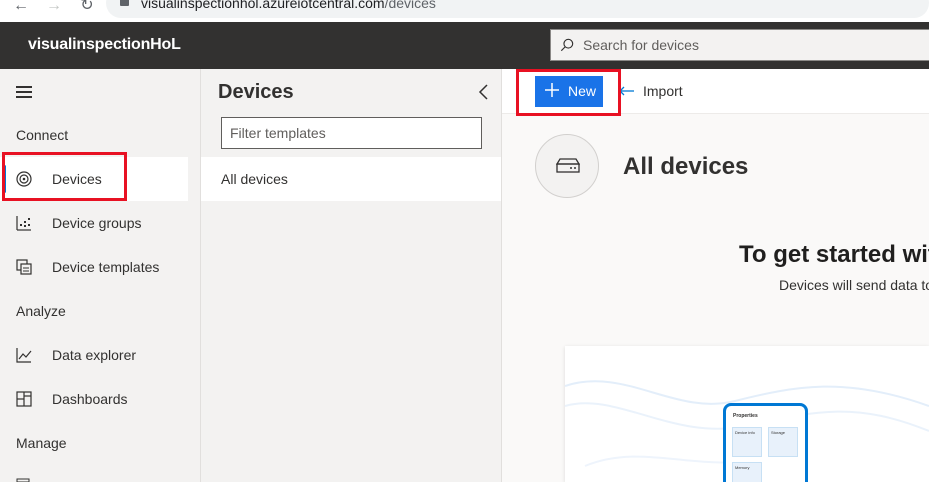 The width and height of the screenshot is (929, 482). I want to click on empty-state-subtext: Devices will send data to, so click(854, 285).